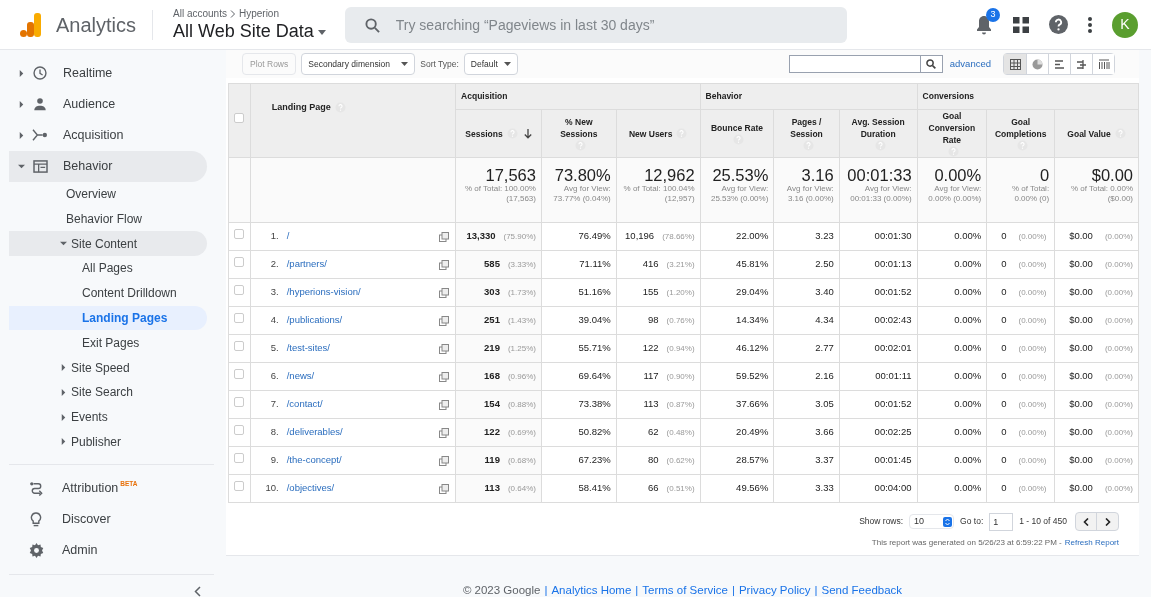 The image size is (1151, 597). I want to click on search-button, so click(931, 64).